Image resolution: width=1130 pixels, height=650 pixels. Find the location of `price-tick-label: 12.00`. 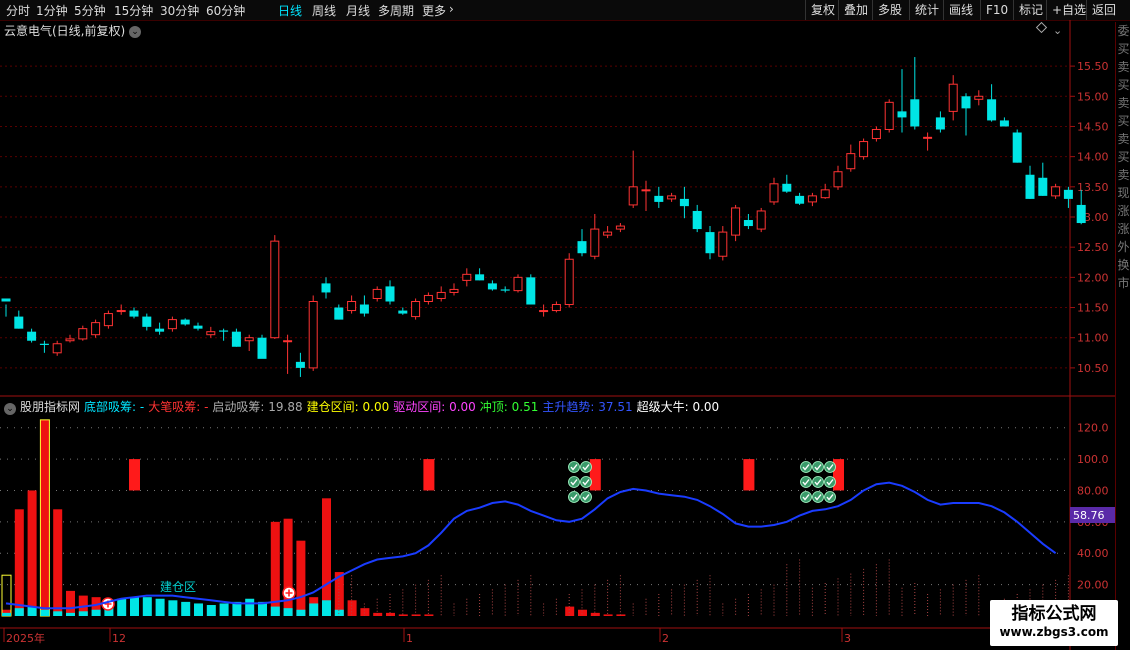

price-tick-label: 12.00 is located at coordinates (1093, 277).